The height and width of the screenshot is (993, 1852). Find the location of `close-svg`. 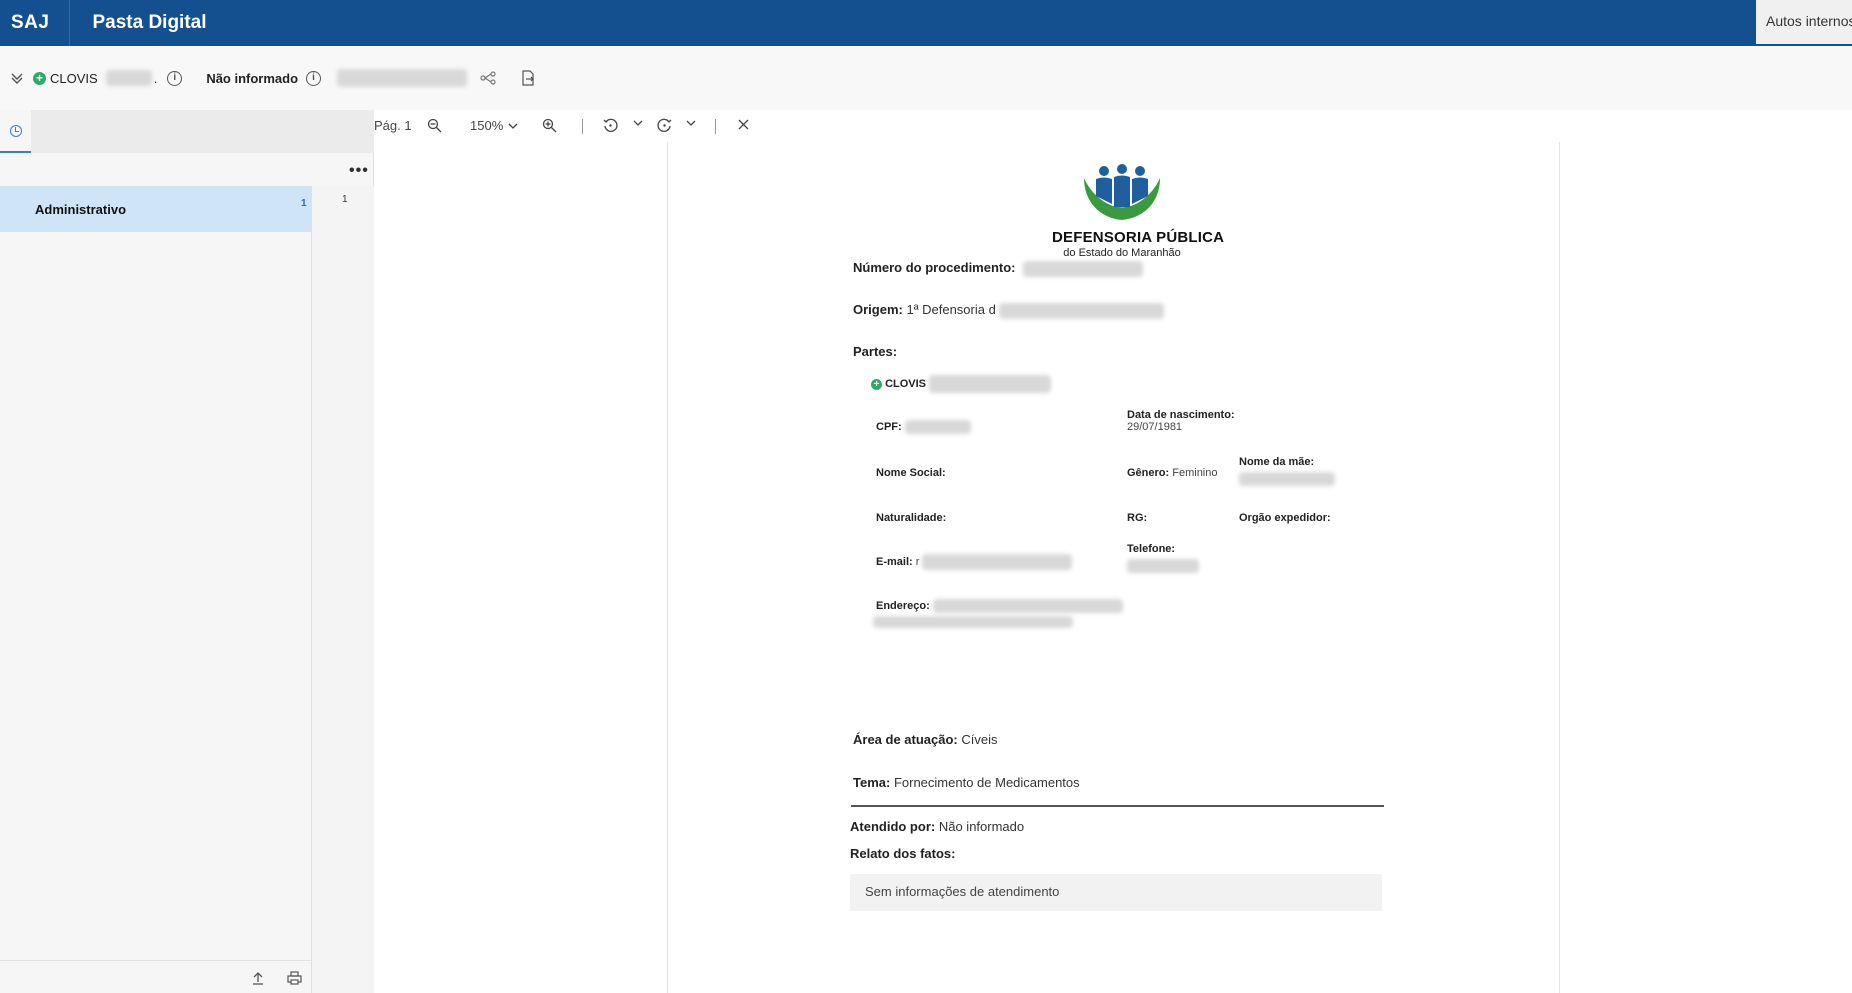

close-svg is located at coordinates (743, 124).